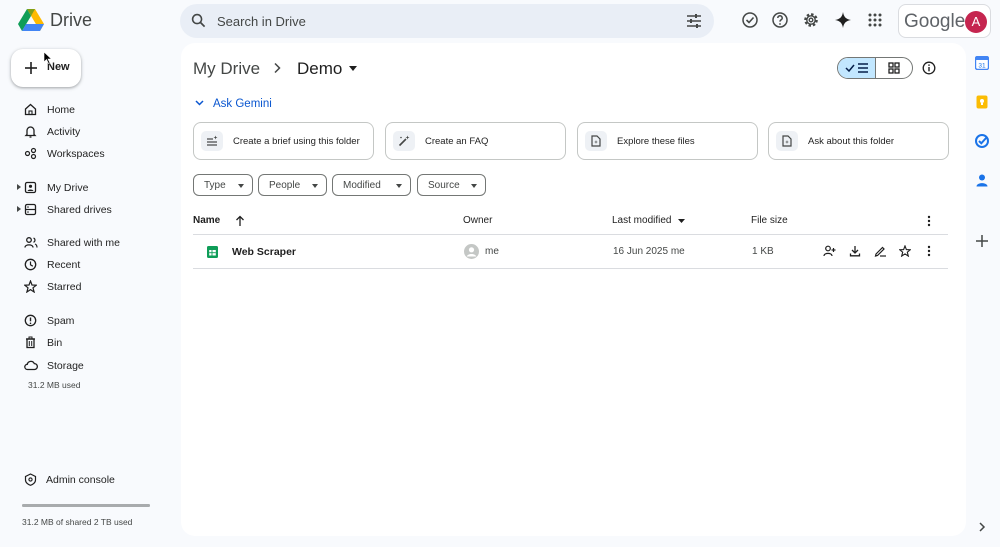  What do you see at coordinates (851, 141) in the screenshot?
I see `gemini-card-label: Ask about this folder` at bounding box center [851, 141].